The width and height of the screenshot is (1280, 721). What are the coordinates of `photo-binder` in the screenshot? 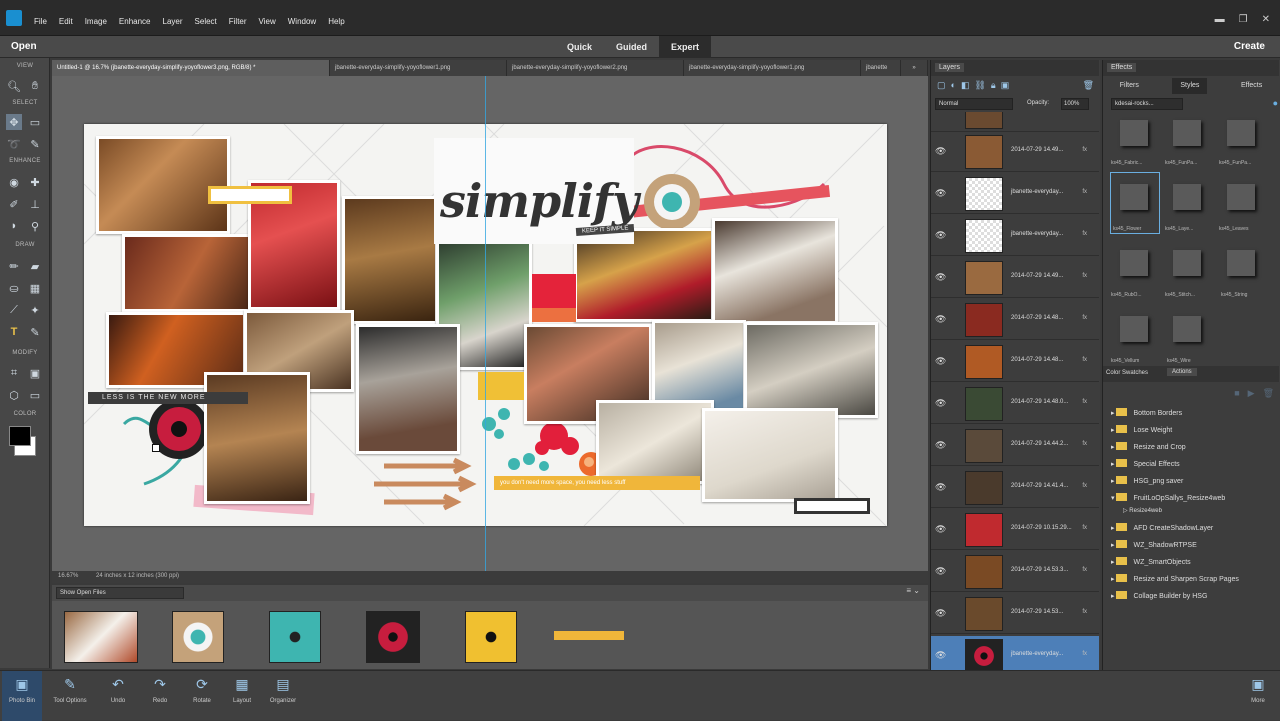 It's located at (655, 442).